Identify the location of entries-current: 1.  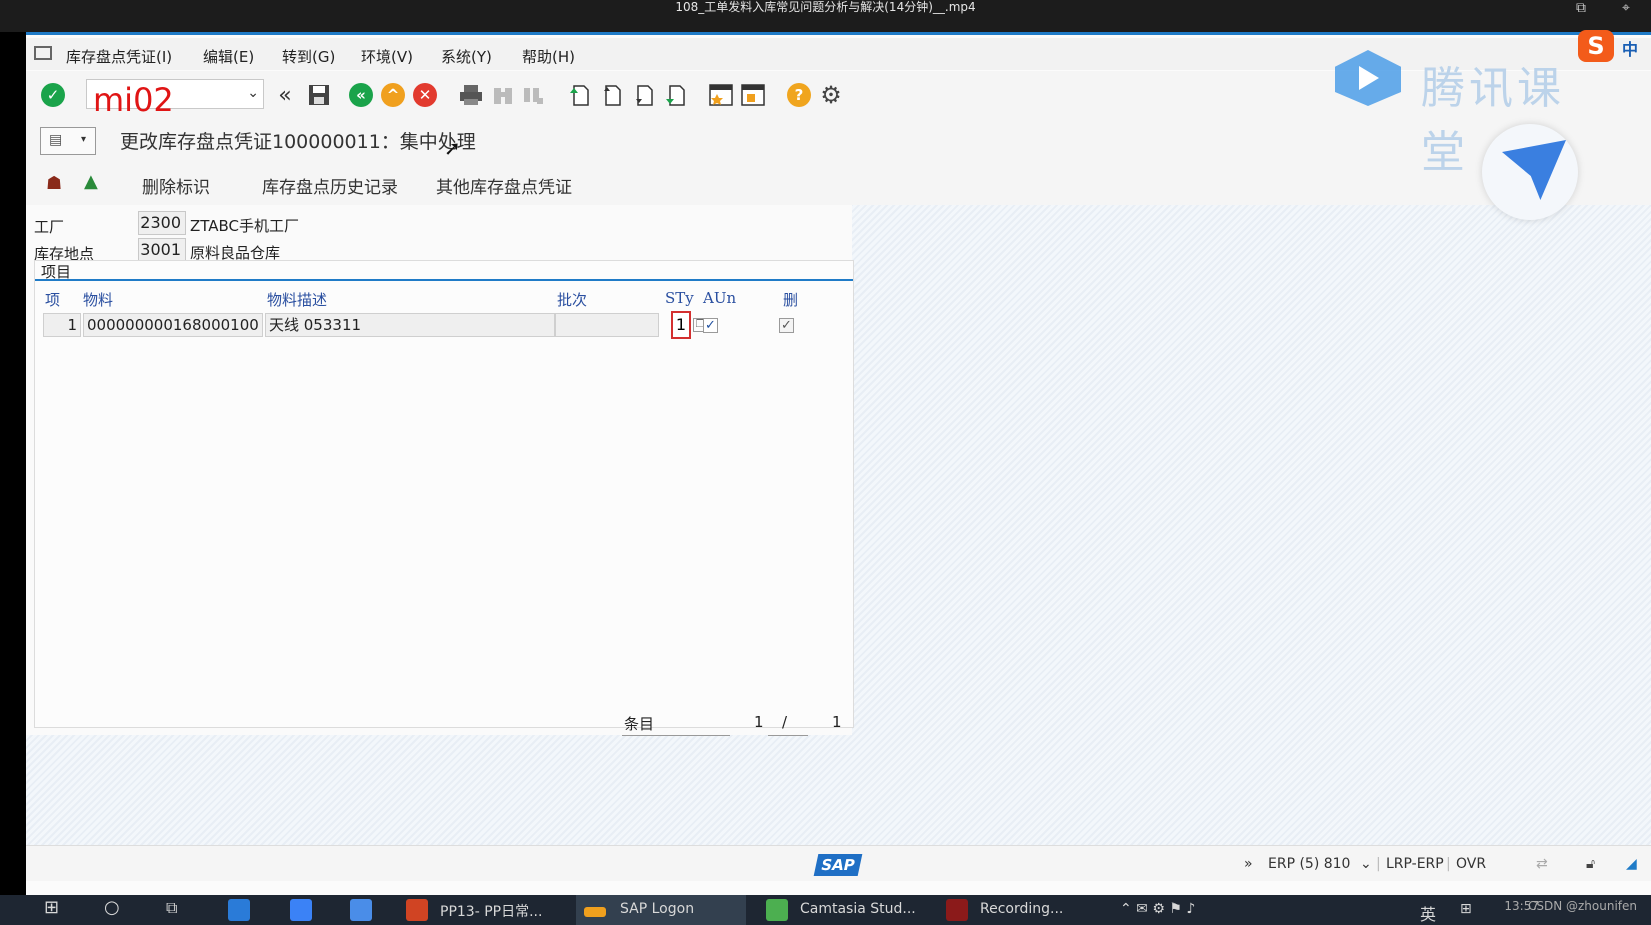
(759, 722).